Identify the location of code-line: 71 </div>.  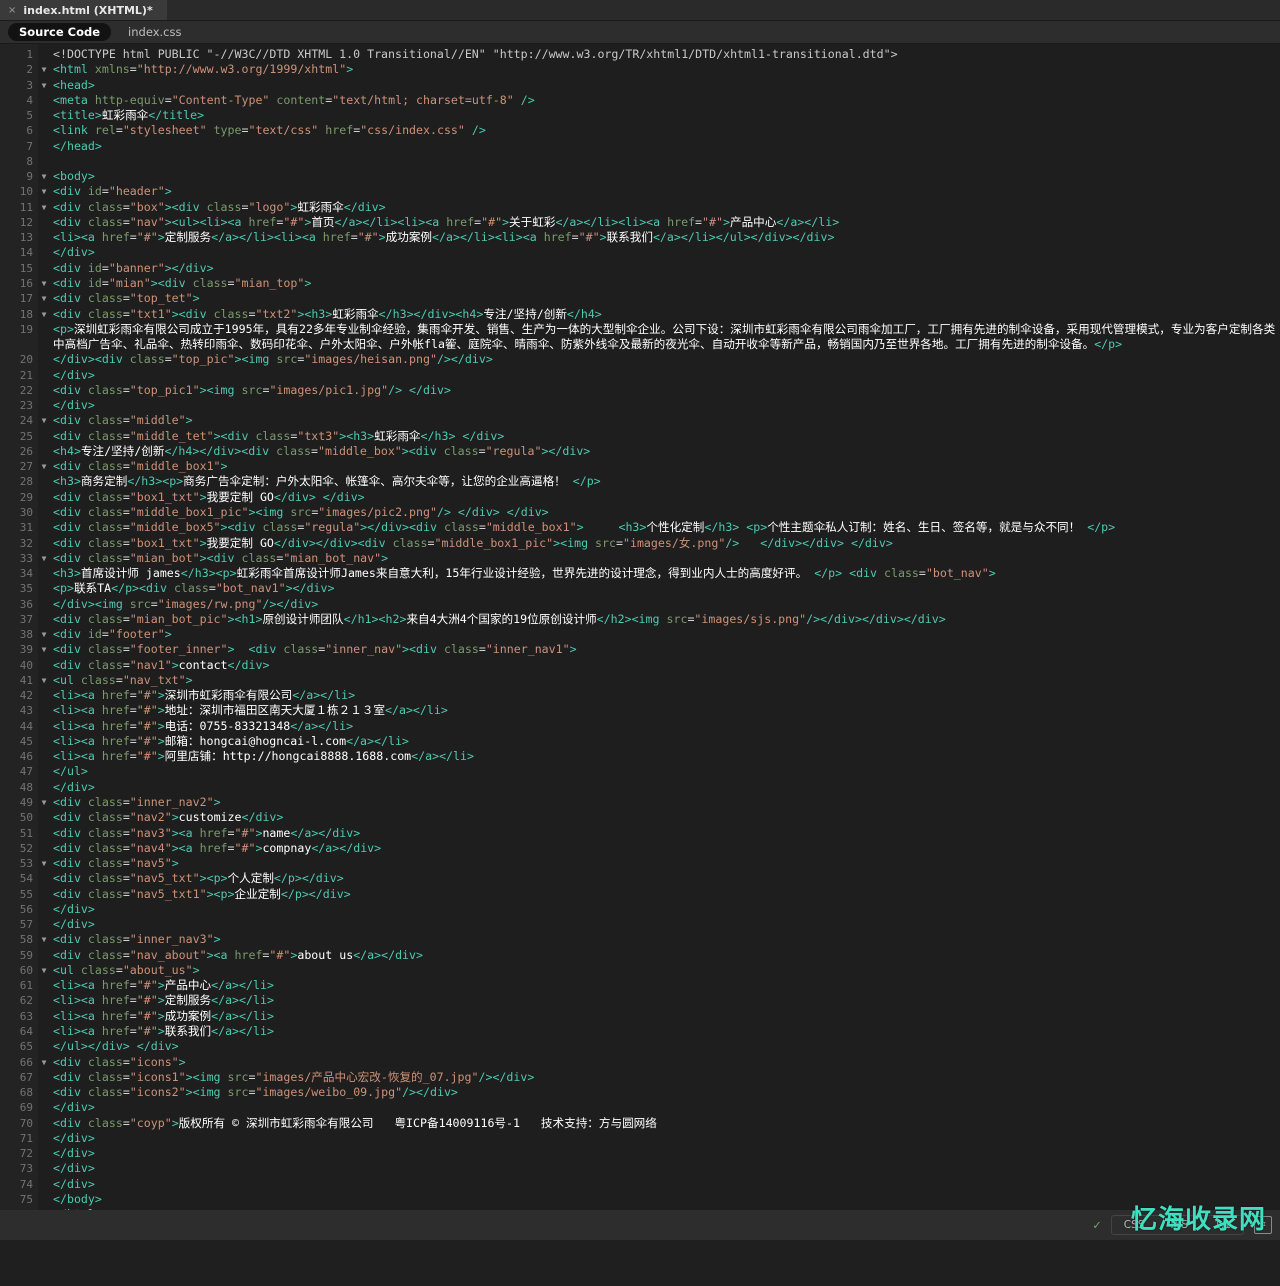
(640, 1138).